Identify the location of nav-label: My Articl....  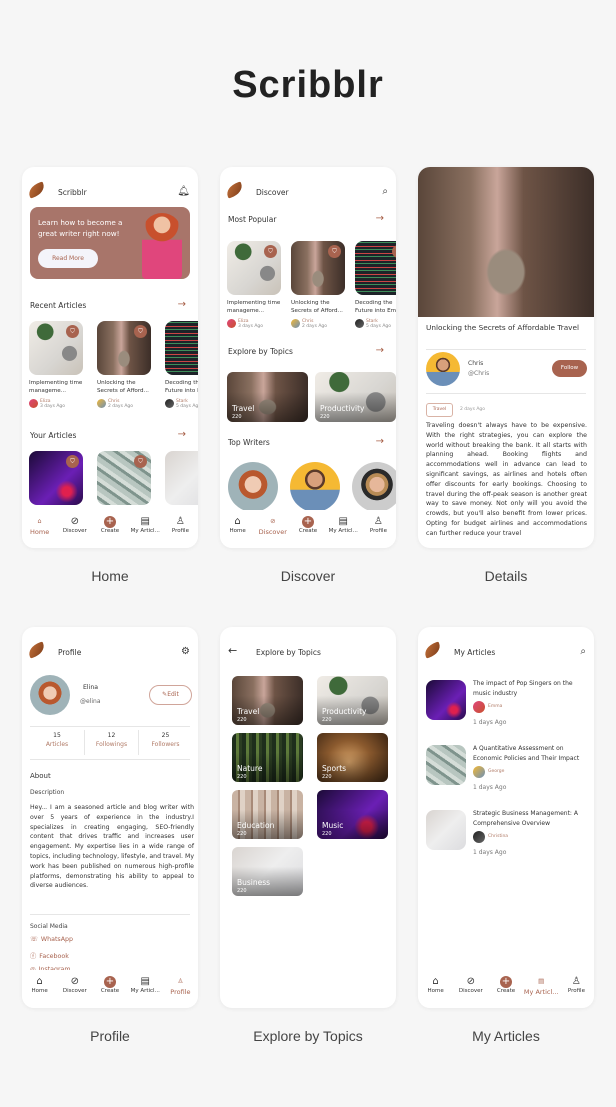
(145, 991).